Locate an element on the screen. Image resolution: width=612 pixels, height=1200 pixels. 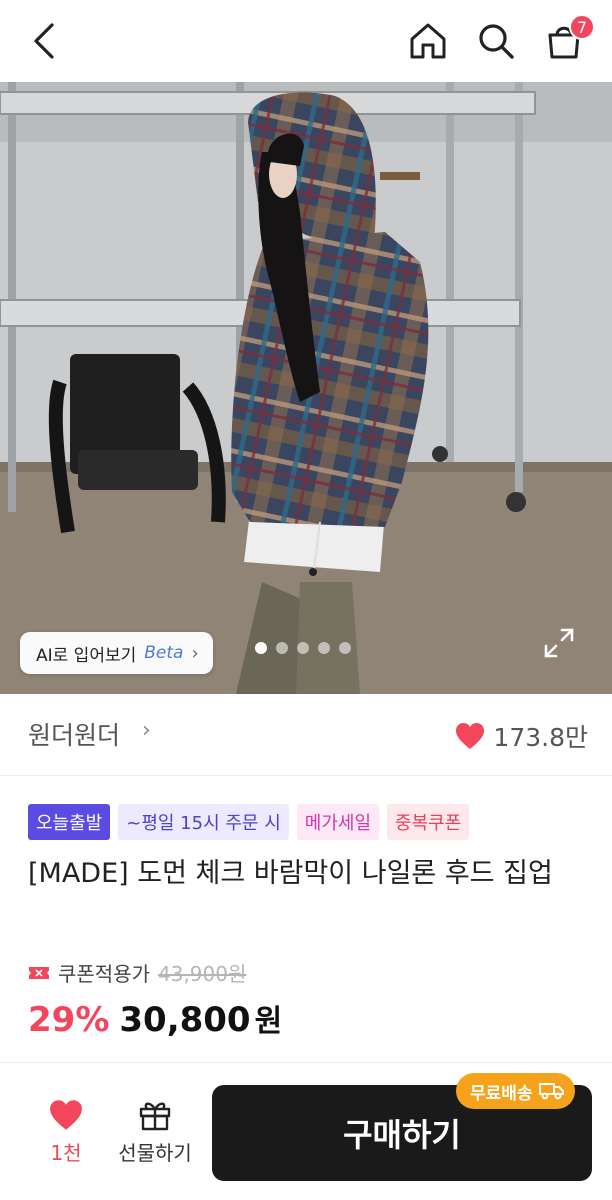
search-icon is located at coordinates (496, 41).